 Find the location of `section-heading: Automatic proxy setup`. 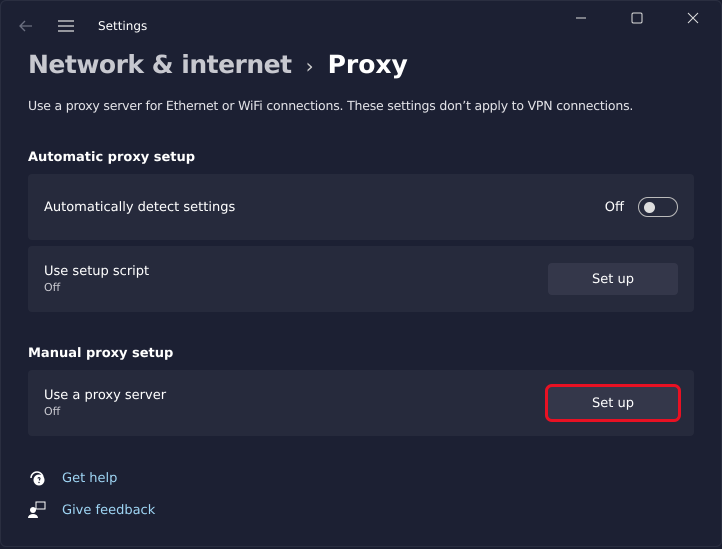

section-heading: Automatic proxy setup is located at coordinates (112, 157).